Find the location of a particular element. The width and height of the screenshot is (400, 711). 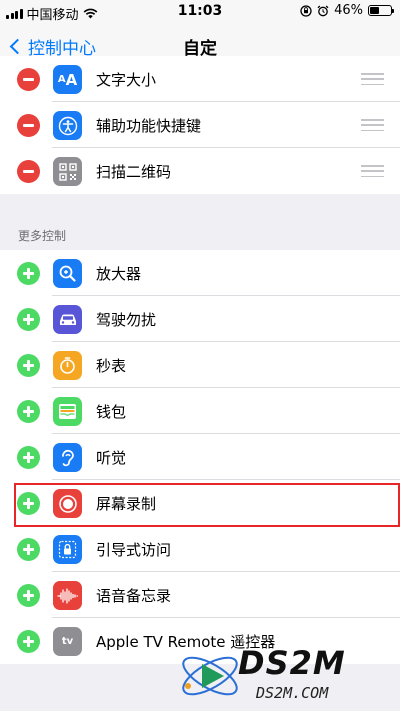

text-size-icon: AA is located at coordinates (67, 79).